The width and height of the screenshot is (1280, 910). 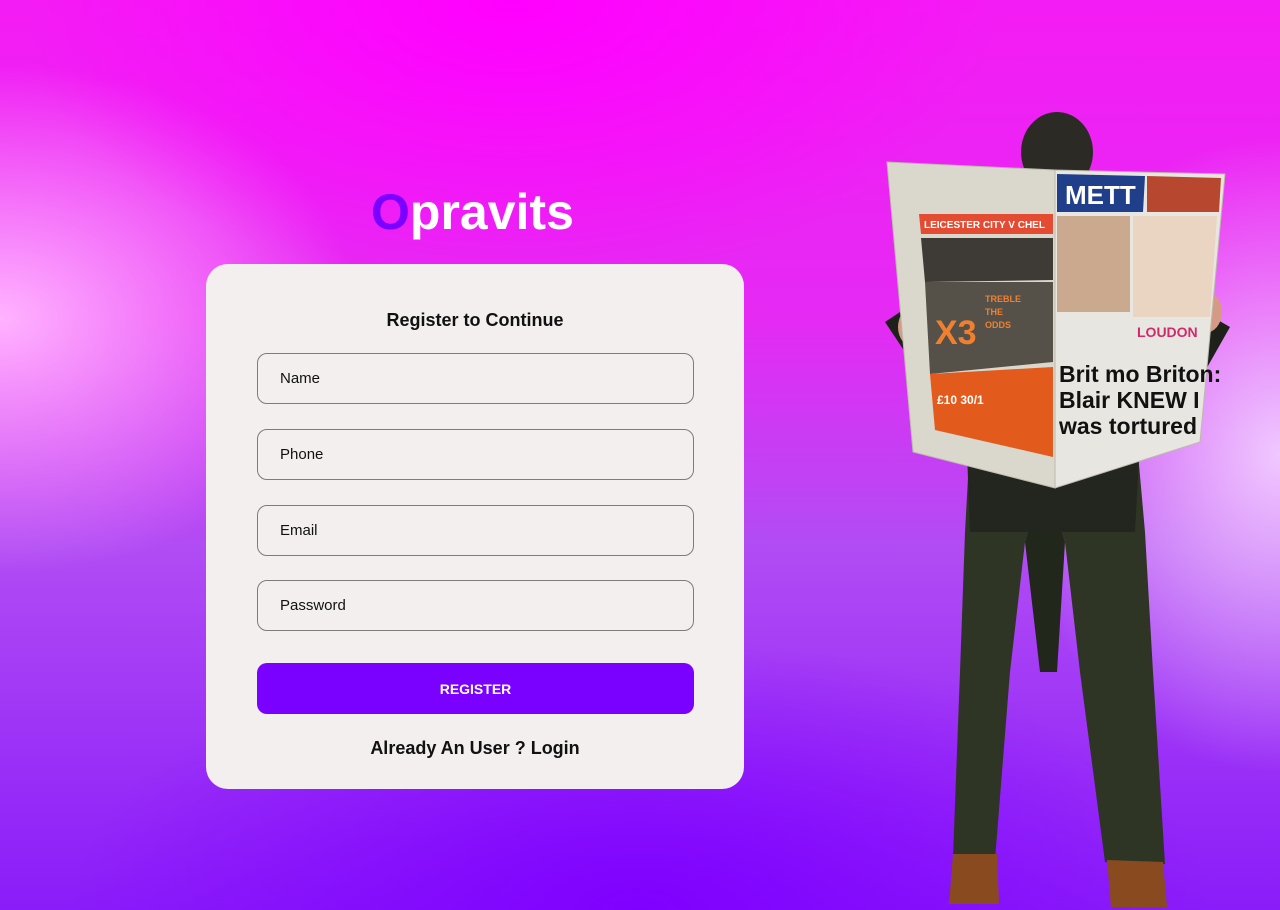 I want to click on newspaper-celebrity-name: LOUDON, so click(x=1167, y=332).